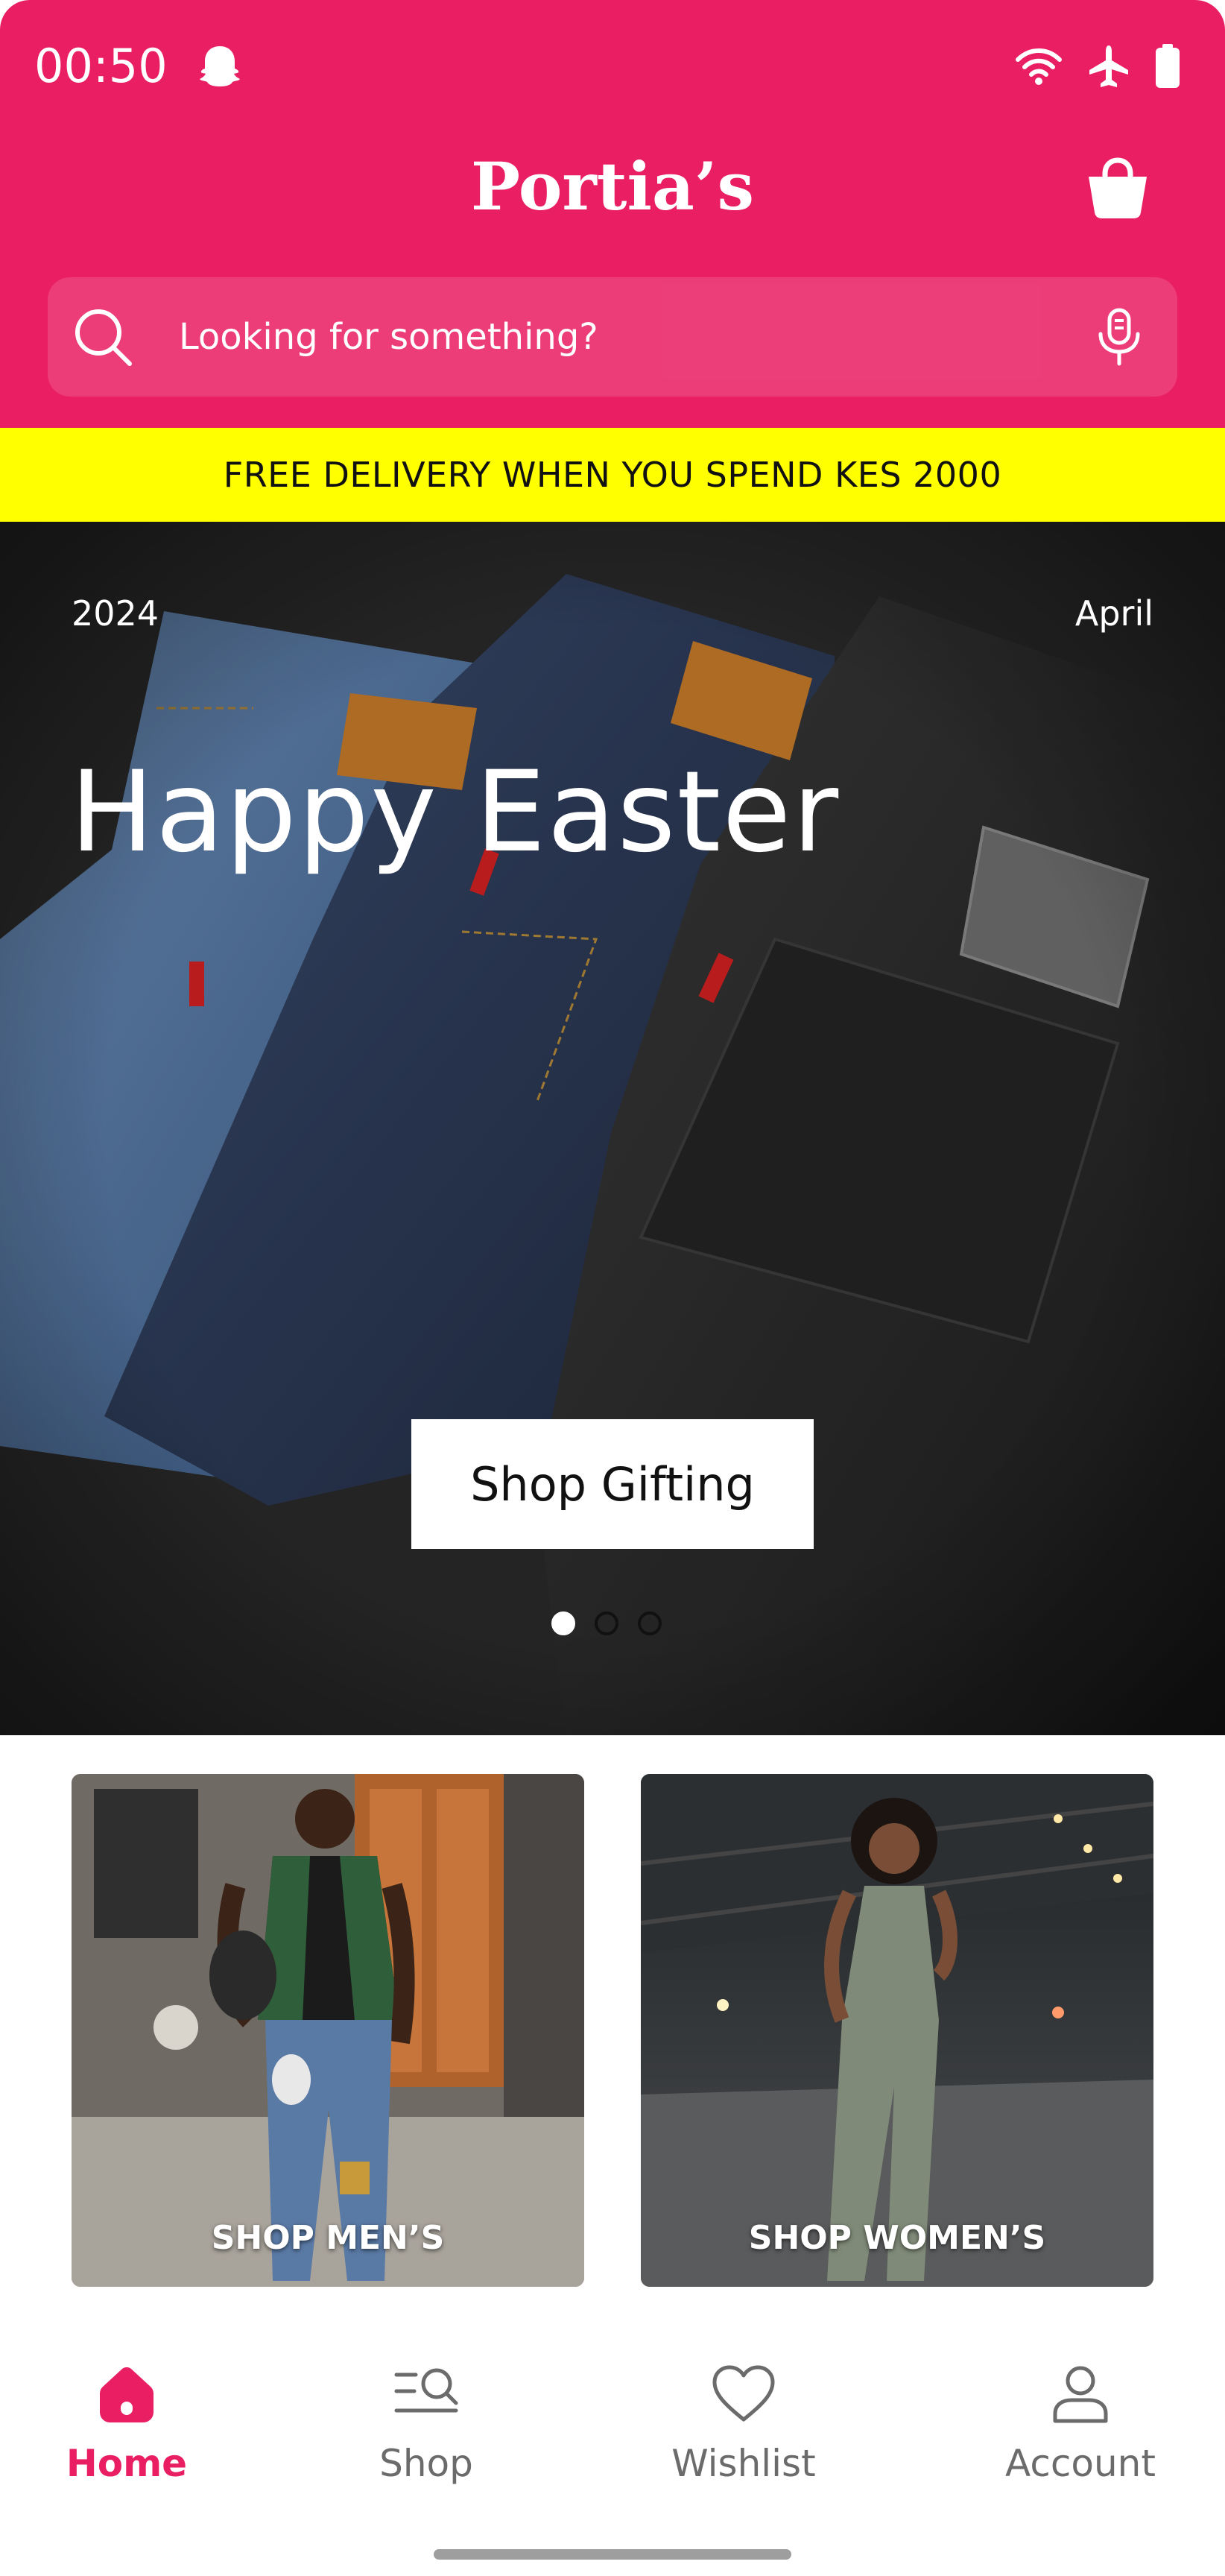 This screenshot has width=1225, height=2576. What do you see at coordinates (1114, 613) in the screenshot?
I see `hero-month: April` at bounding box center [1114, 613].